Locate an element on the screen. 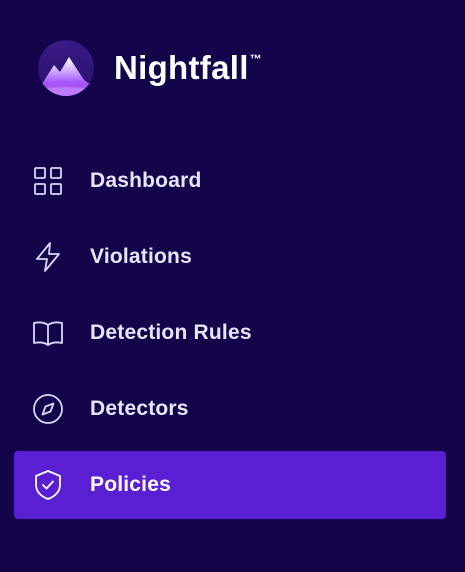 The height and width of the screenshot is (572, 465). sidebar-item-label: Dashboard is located at coordinates (146, 180).